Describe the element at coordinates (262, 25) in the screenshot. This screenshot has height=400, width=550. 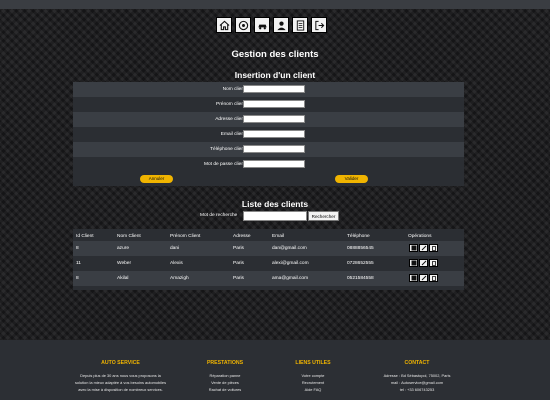
I see `garage-icon` at that location.